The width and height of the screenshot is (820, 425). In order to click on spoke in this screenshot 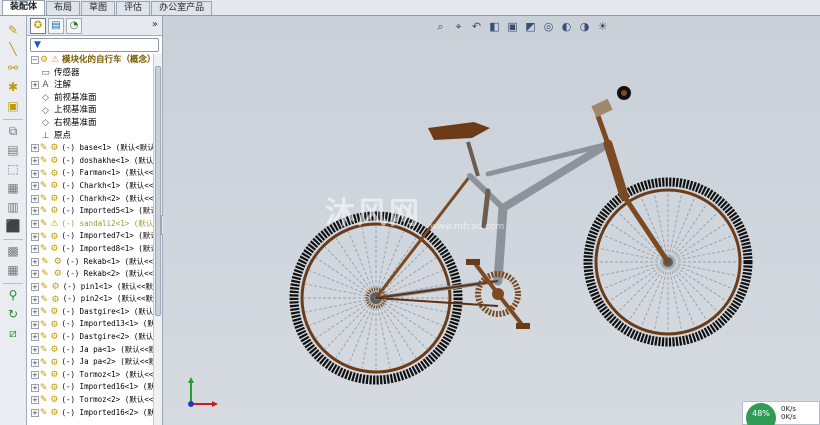, I will do `click(401, 323)`.